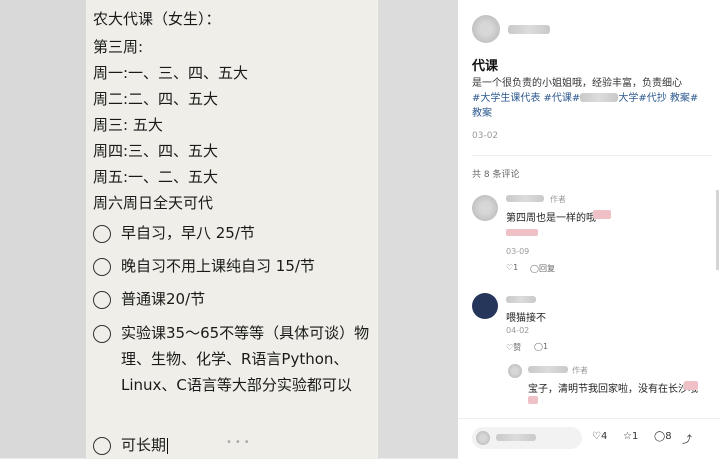  Describe the element at coordinates (515, 371) in the screenshot. I see `reply-avatar` at that location.